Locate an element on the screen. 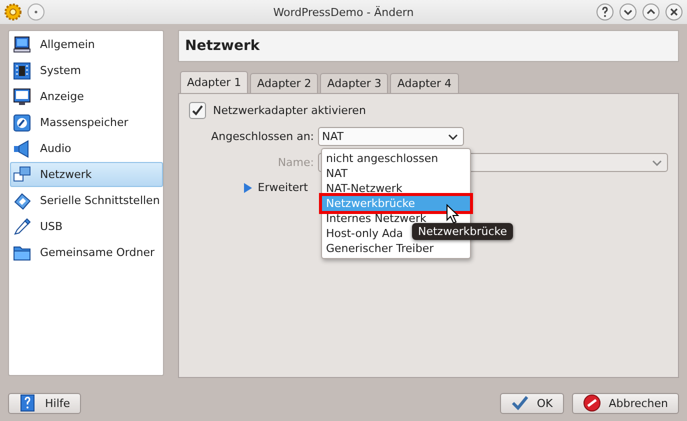  triangle-right-icon is located at coordinates (247, 187).